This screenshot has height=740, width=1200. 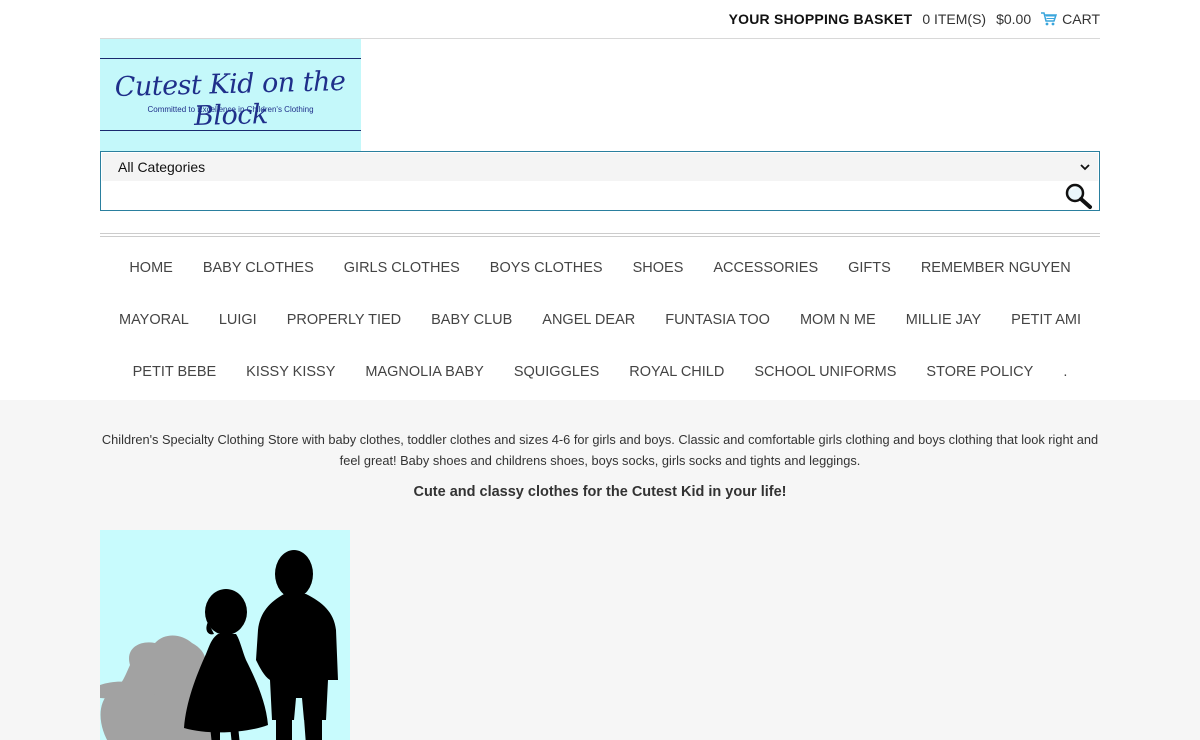 I want to click on nav-angel-dear: ANGEL DEAR, so click(x=588, y=320).